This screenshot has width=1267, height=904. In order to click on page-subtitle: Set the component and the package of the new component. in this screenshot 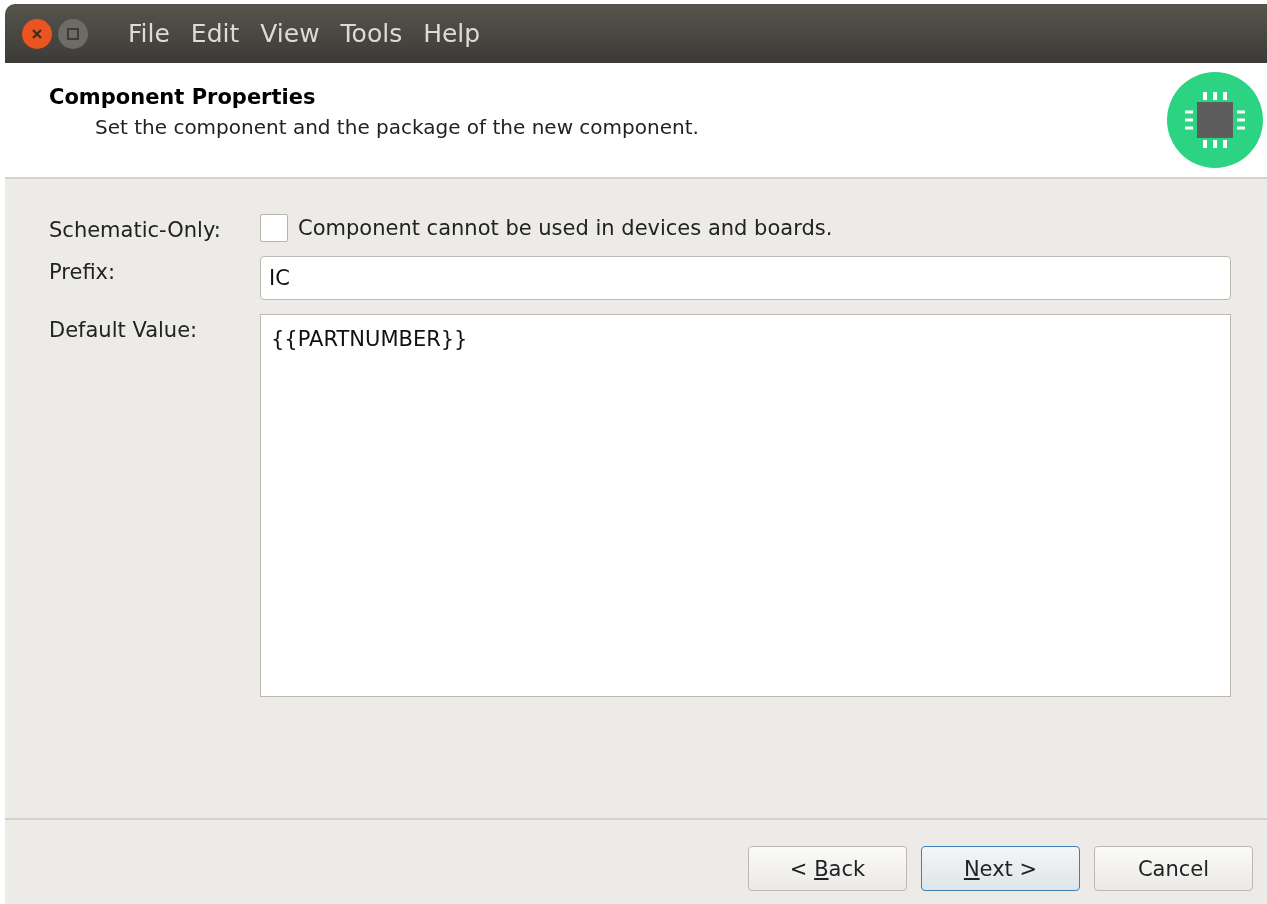, I will do `click(397, 127)`.